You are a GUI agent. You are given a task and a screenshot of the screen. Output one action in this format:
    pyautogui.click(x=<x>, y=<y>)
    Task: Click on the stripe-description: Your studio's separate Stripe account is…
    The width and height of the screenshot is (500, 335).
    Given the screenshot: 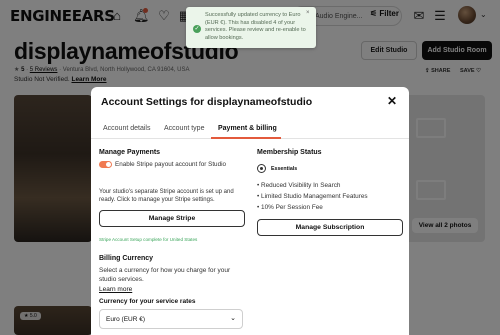 What is the action you would take?
    pyautogui.click(x=166, y=196)
    